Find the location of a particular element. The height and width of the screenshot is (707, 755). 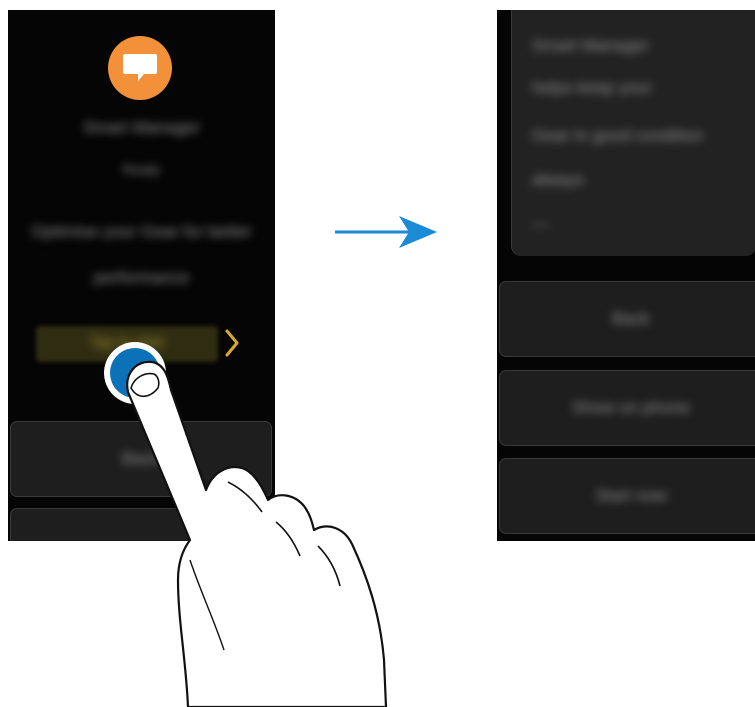

touch-point is located at coordinates (135, 373).